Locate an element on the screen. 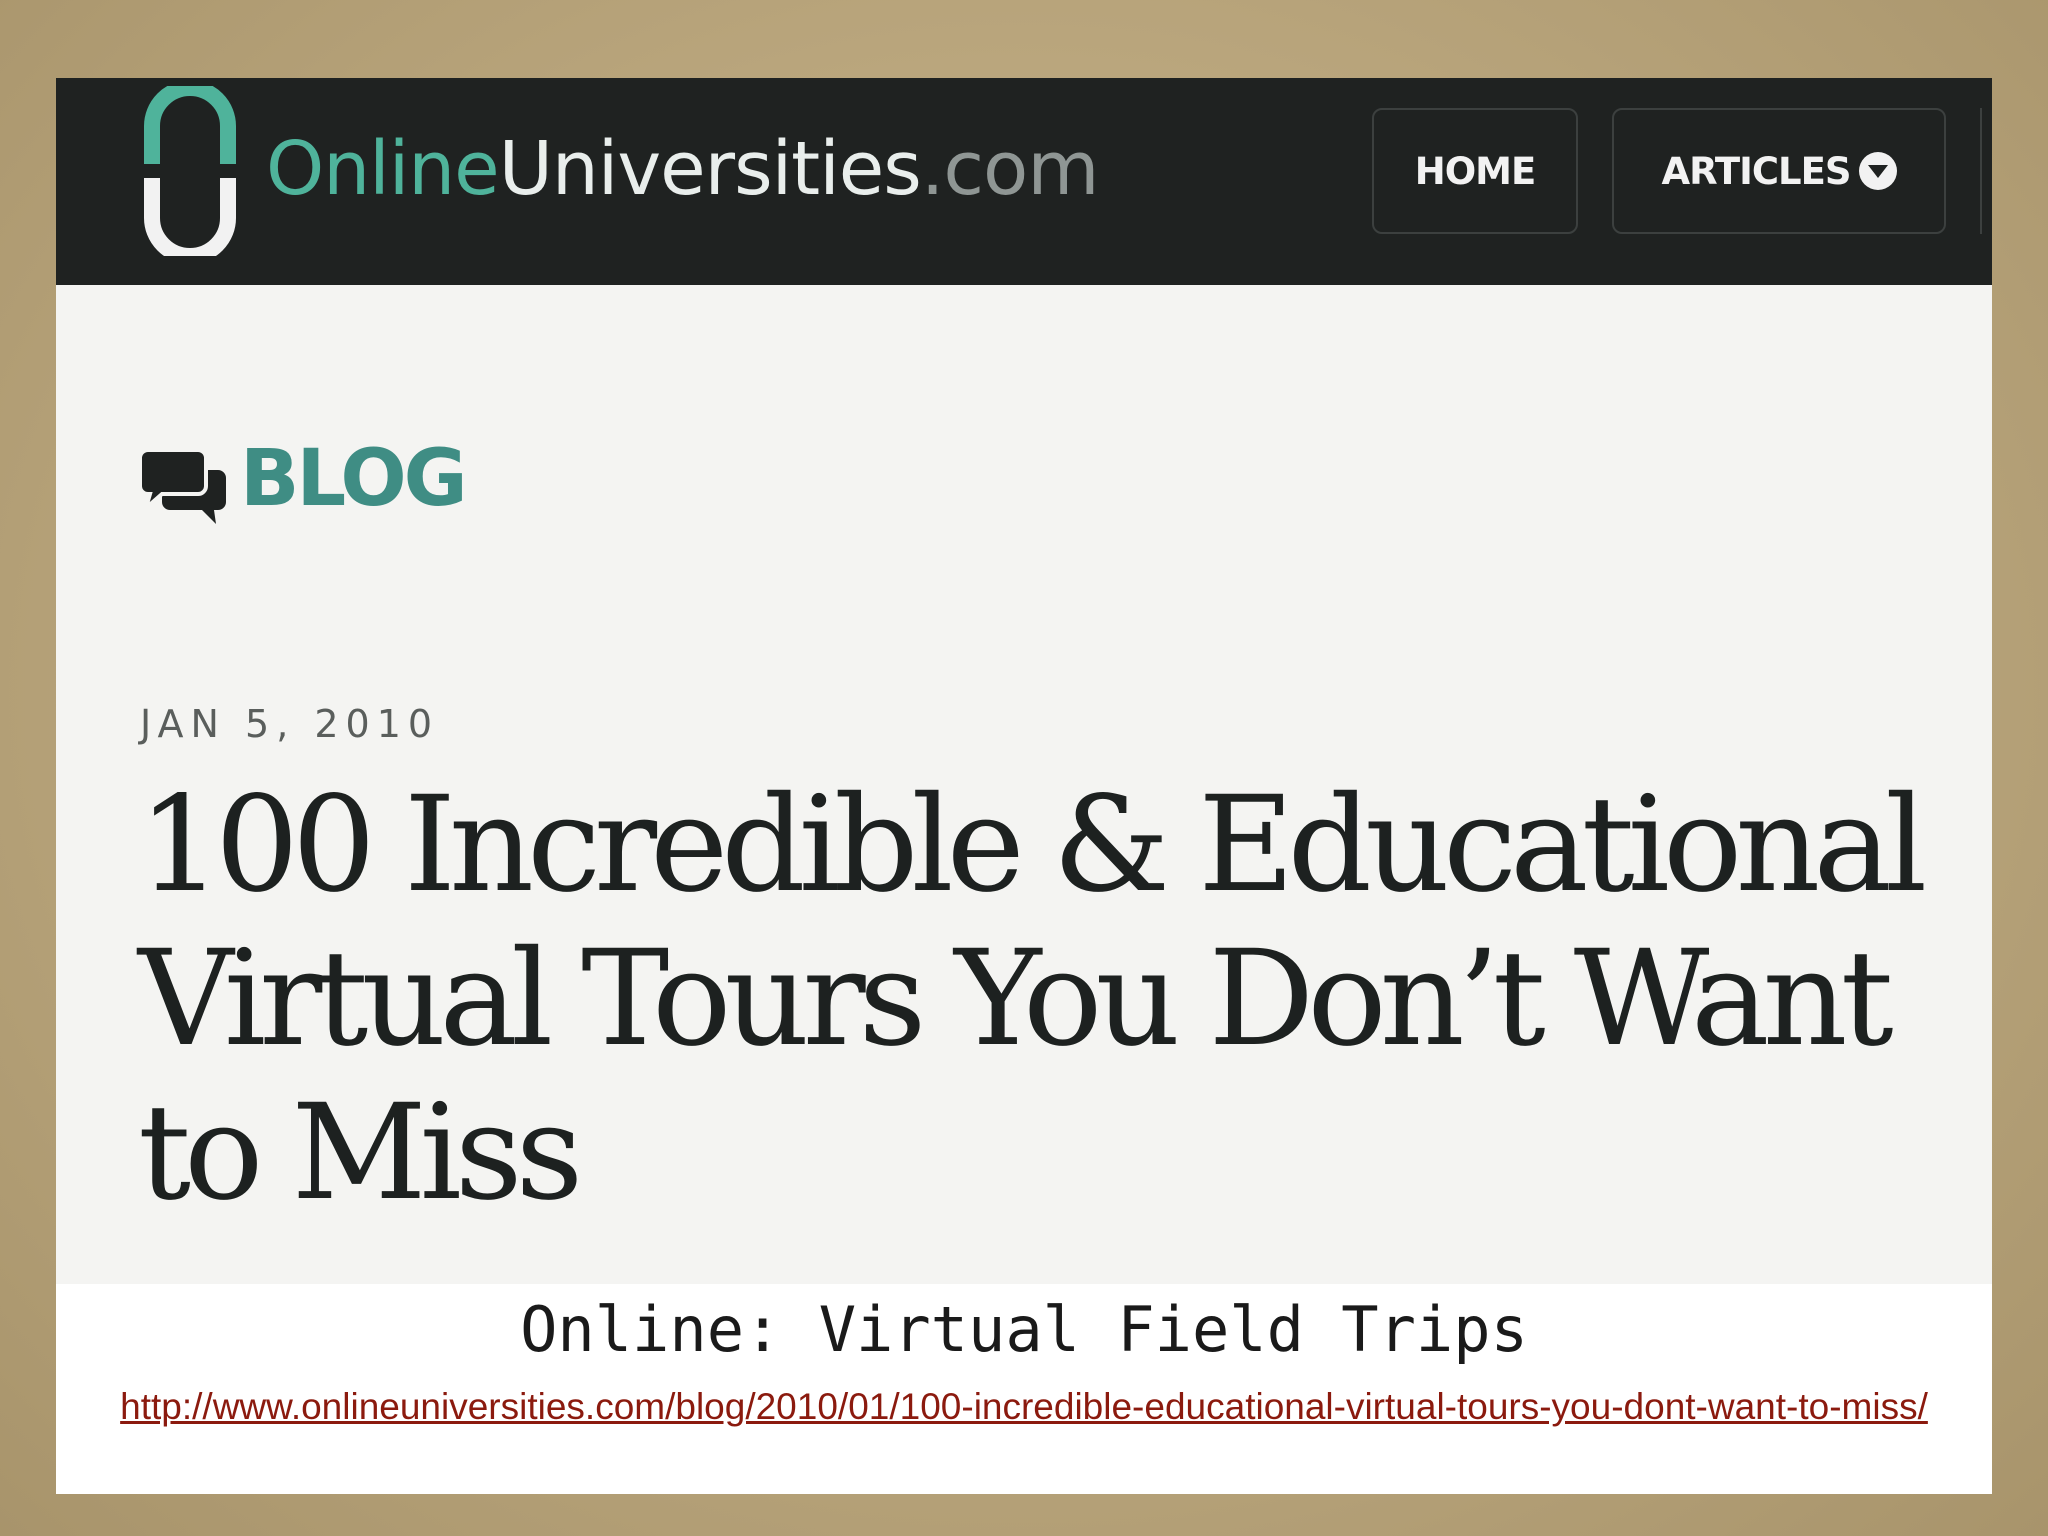 This screenshot has height=1536, width=2048. chevron-down-icon is located at coordinates (1877, 171).